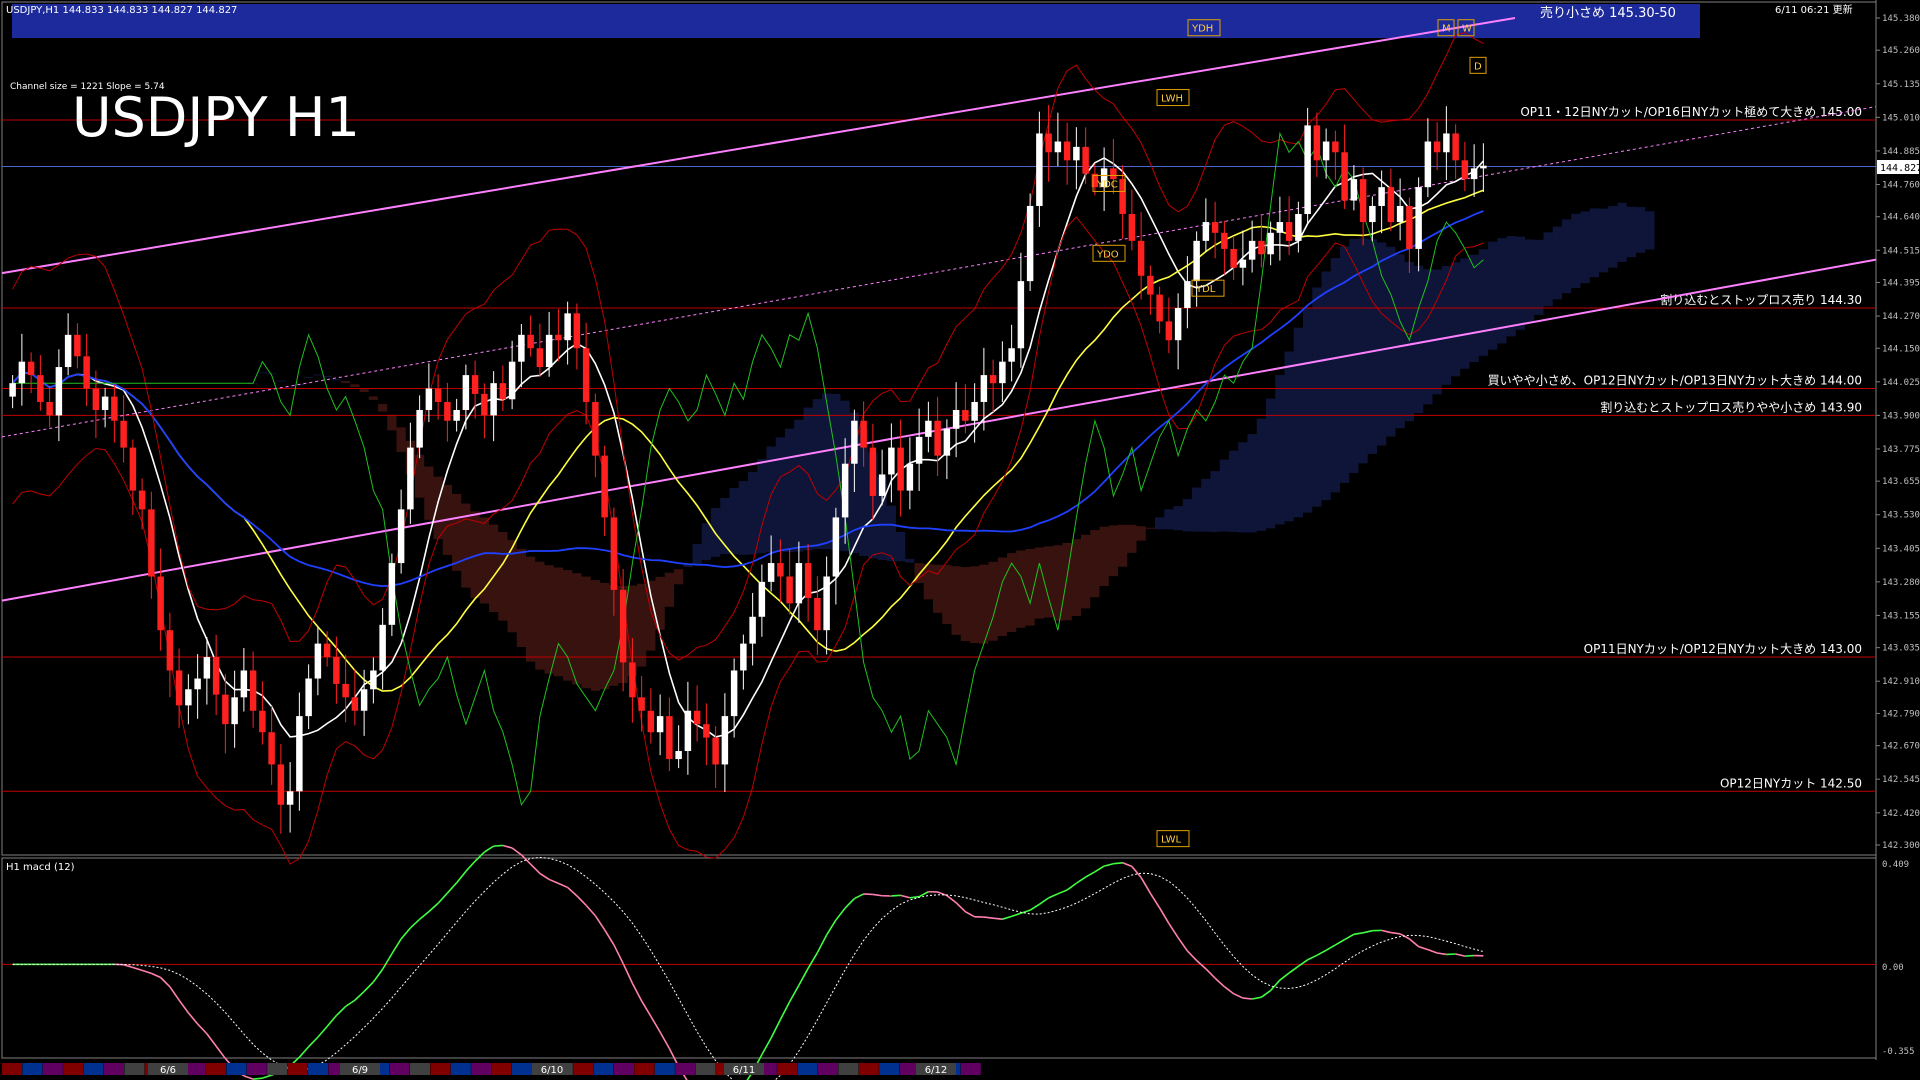 The height and width of the screenshot is (1080, 1920). Describe the element at coordinates (552, 1070) in the screenshot. I see `date-label: 6/10` at that location.